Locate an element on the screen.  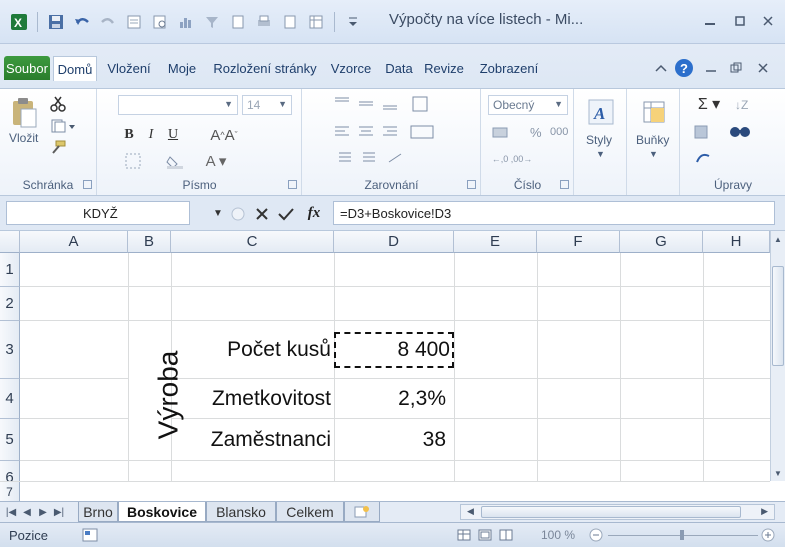
fill-icon is located at coordinates (704, 132).